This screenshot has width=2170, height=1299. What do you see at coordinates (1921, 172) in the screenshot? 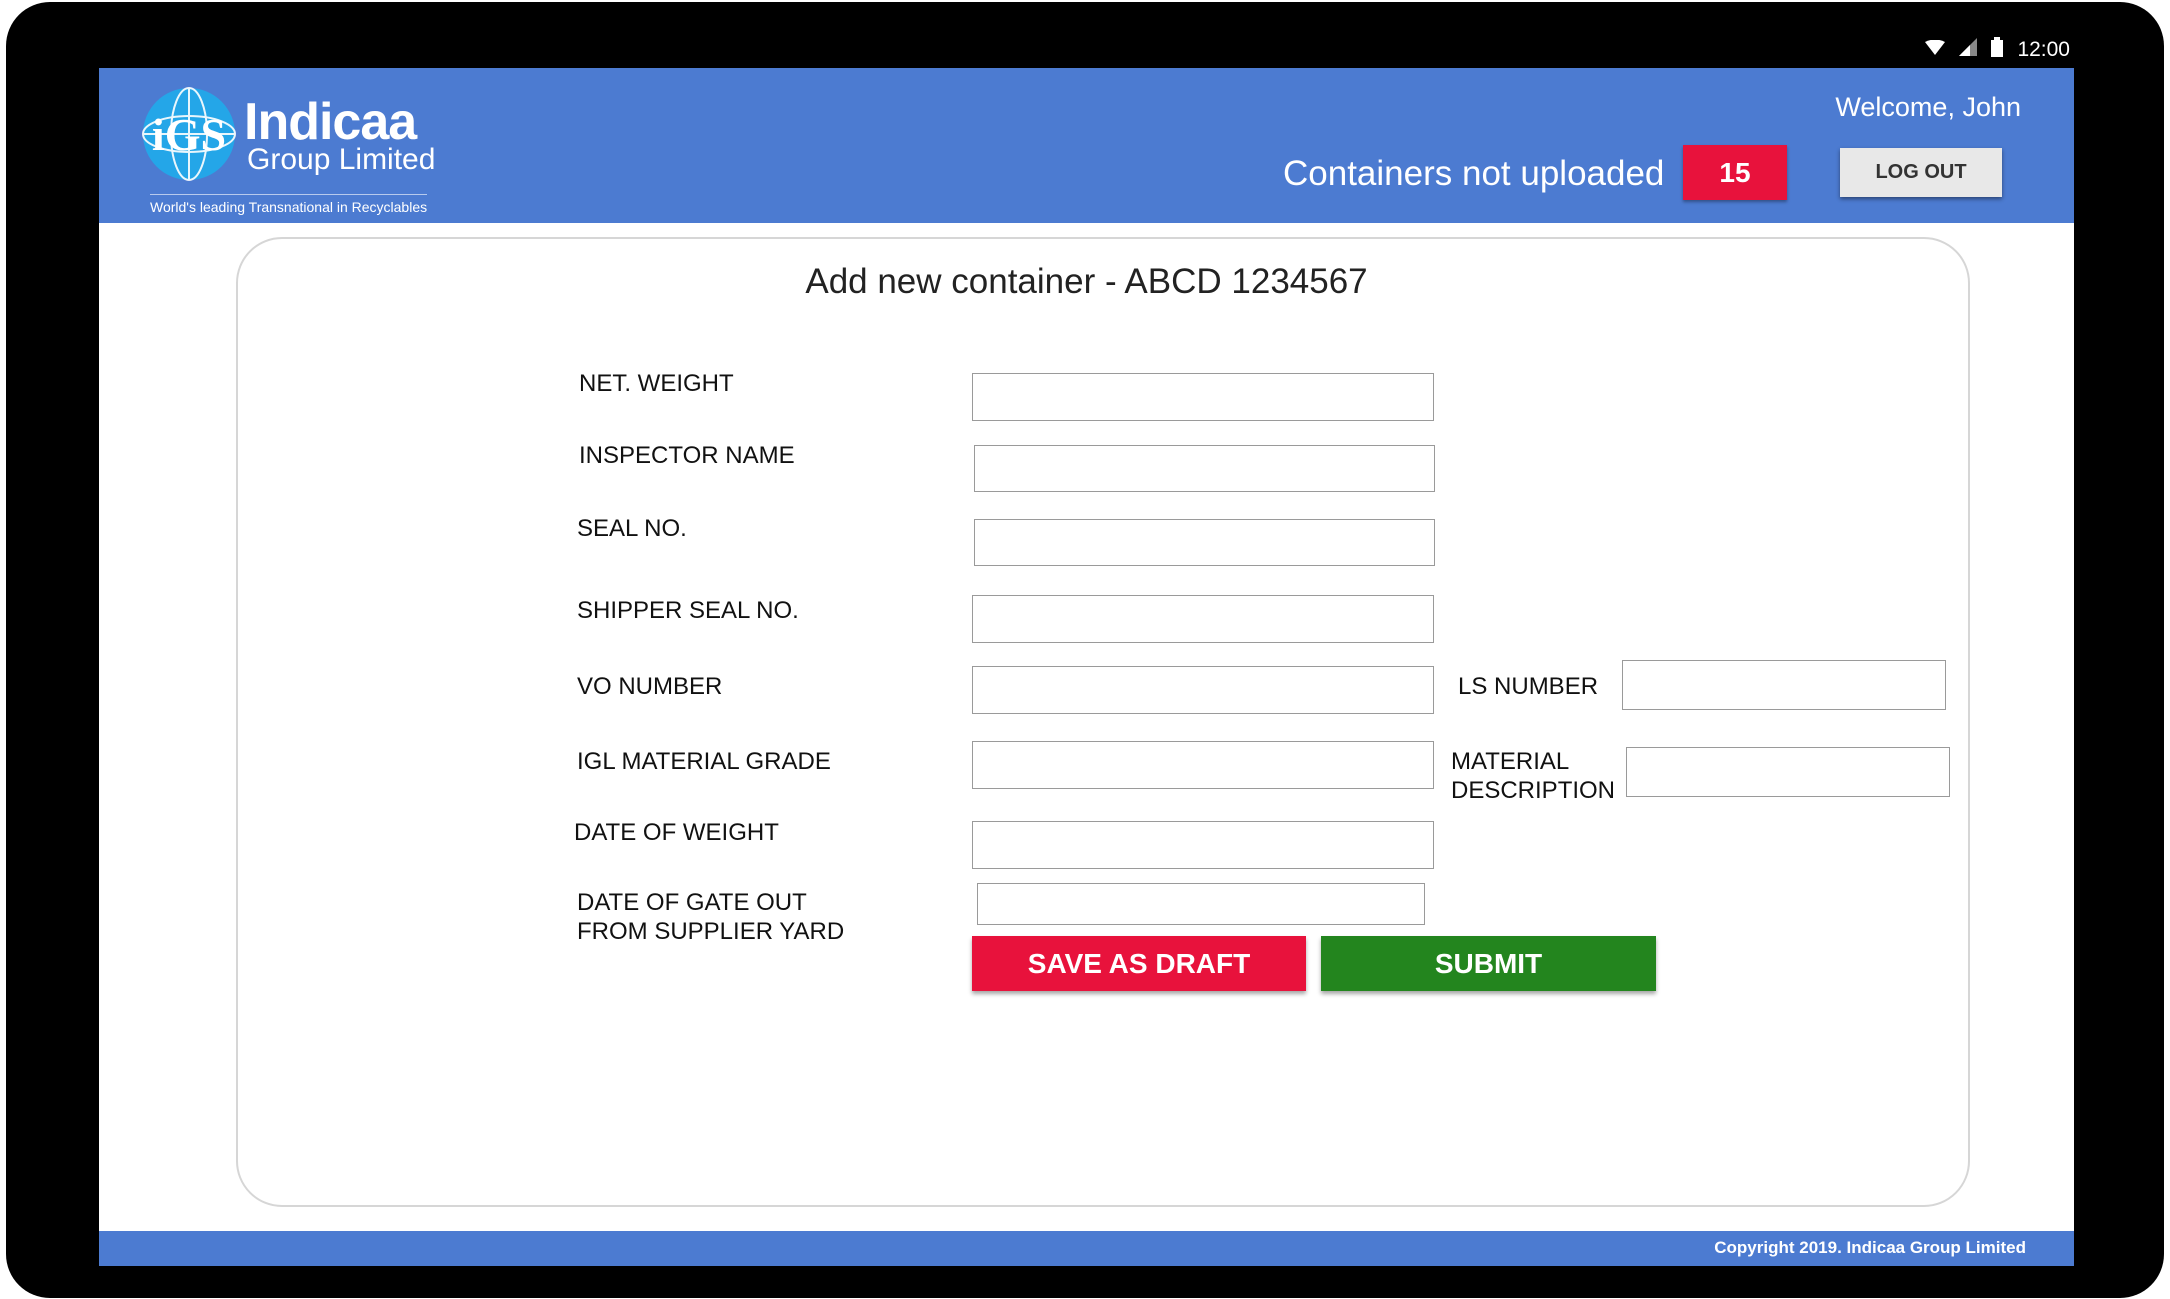
I see `logout-button: LOG OUT` at bounding box center [1921, 172].